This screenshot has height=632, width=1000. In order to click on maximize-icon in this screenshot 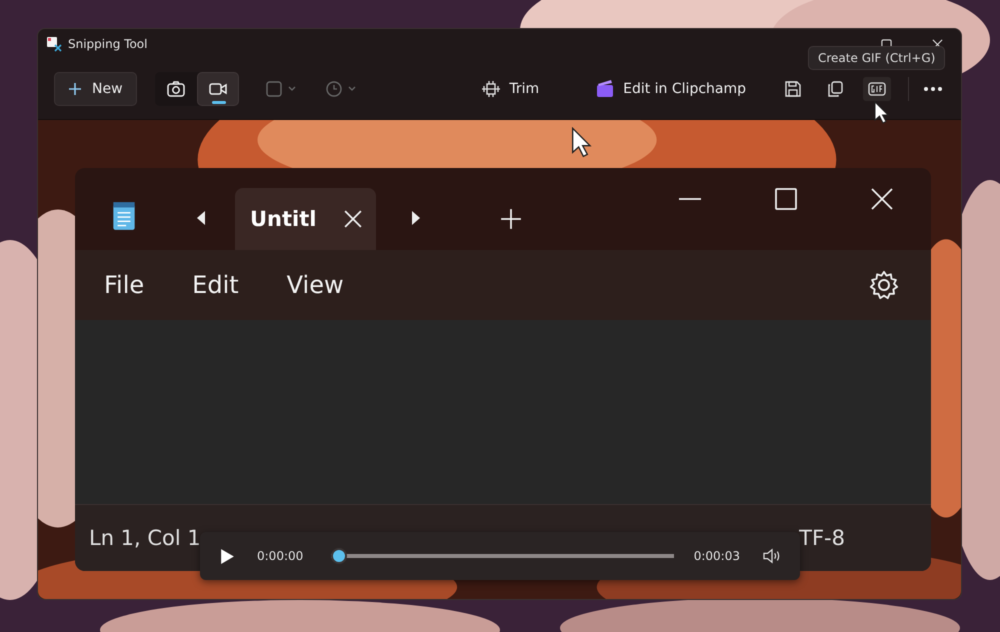, I will do `click(786, 199)`.